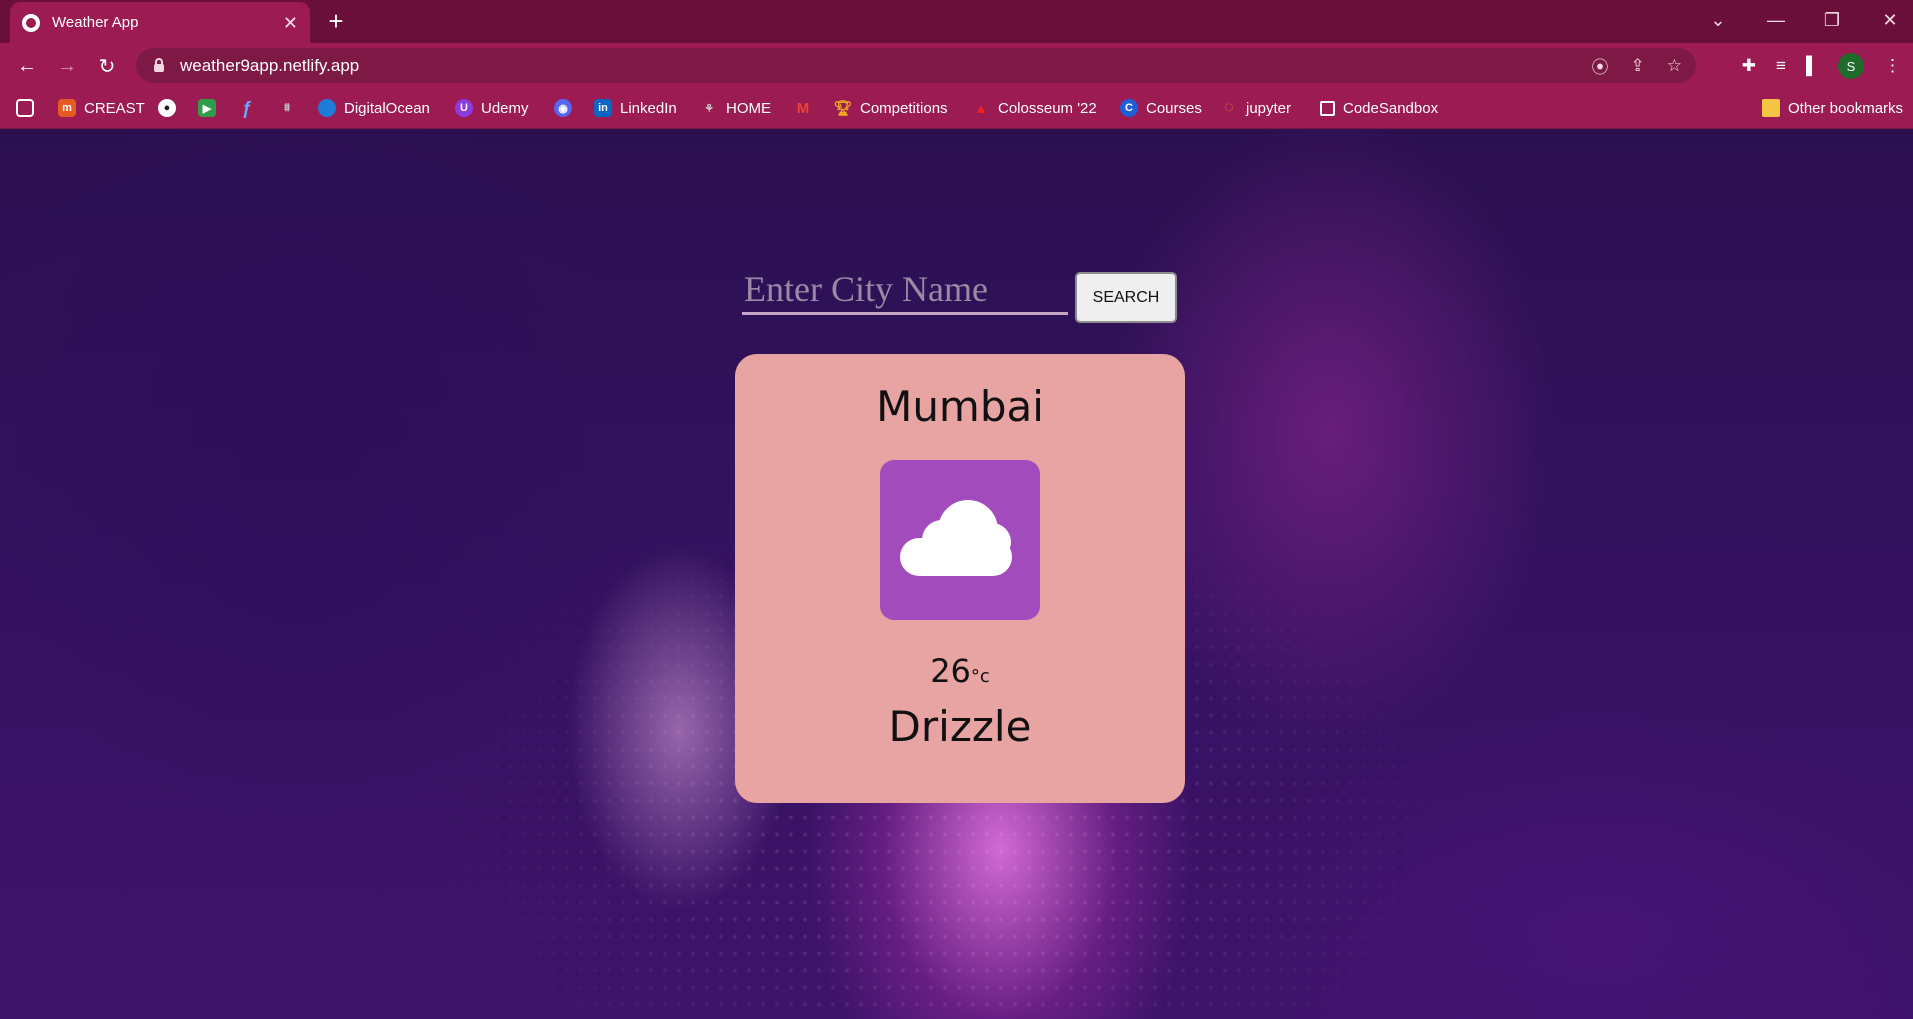 The height and width of the screenshot is (1019, 1913). Describe the element at coordinates (916, 65) in the screenshot. I see `address-bar: weather9app.netlify.app ⦿ ⇪ ☆` at that location.